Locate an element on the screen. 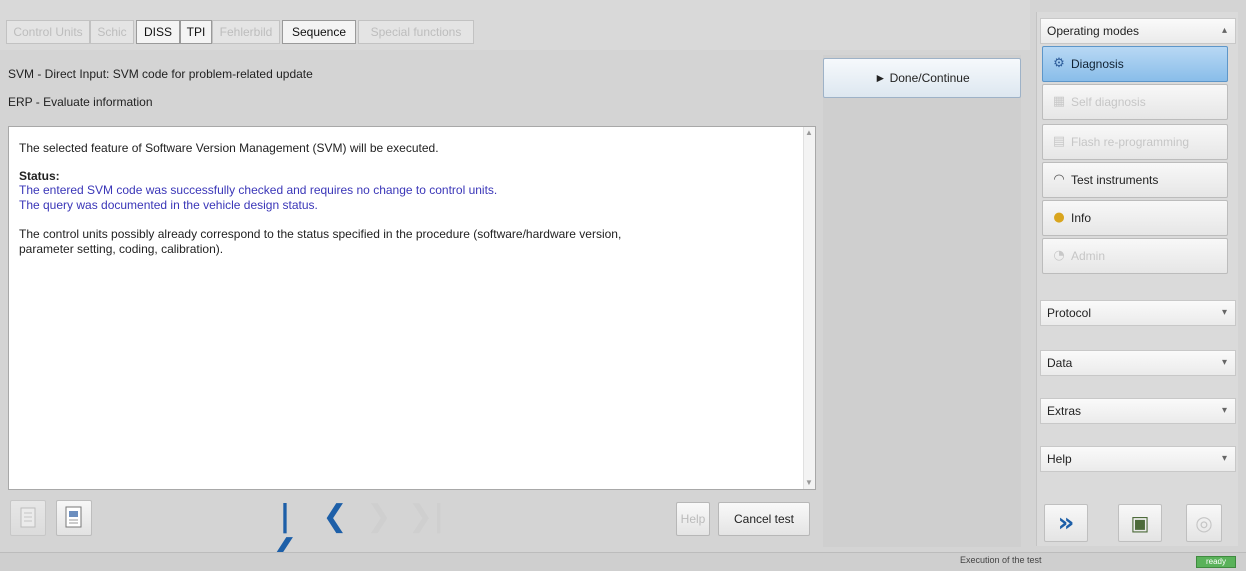 This screenshot has width=1246, height=571. mode-test-instruments-button: ◠ Test instruments is located at coordinates (1135, 180).